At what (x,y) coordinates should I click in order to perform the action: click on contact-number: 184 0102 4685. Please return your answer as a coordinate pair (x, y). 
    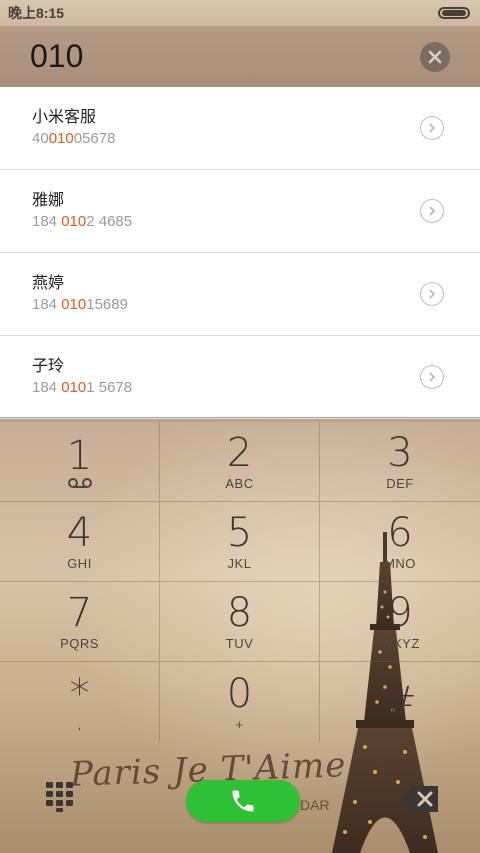
    Looking at the image, I should click on (82, 221).